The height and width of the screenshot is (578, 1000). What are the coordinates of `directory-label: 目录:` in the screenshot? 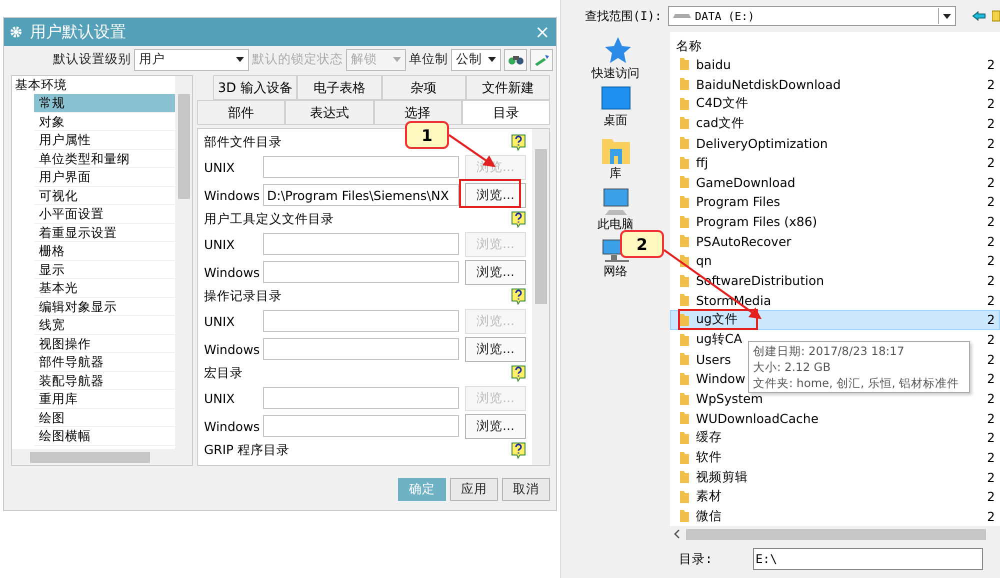 It's located at (696, 559).